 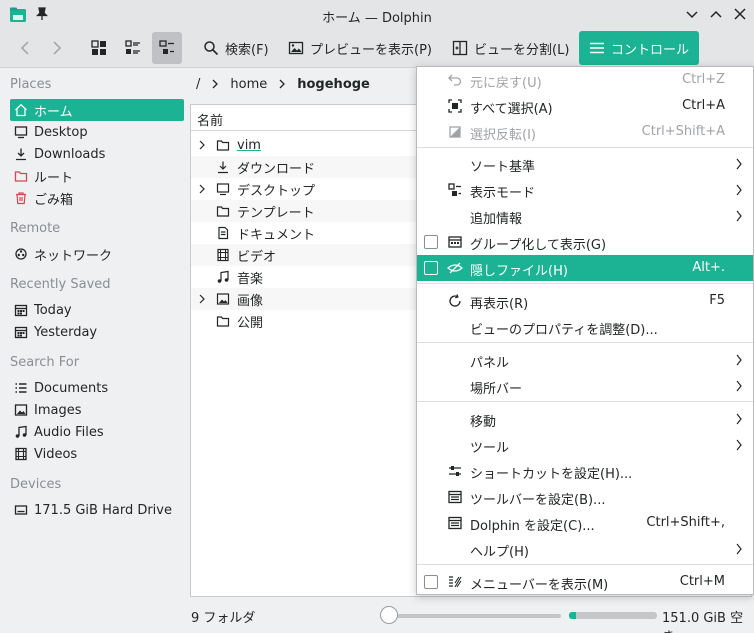 I want to click on sidebar-item-hard-drive: 171.5 GiB Hard Drive, so click(x=97, y=510).